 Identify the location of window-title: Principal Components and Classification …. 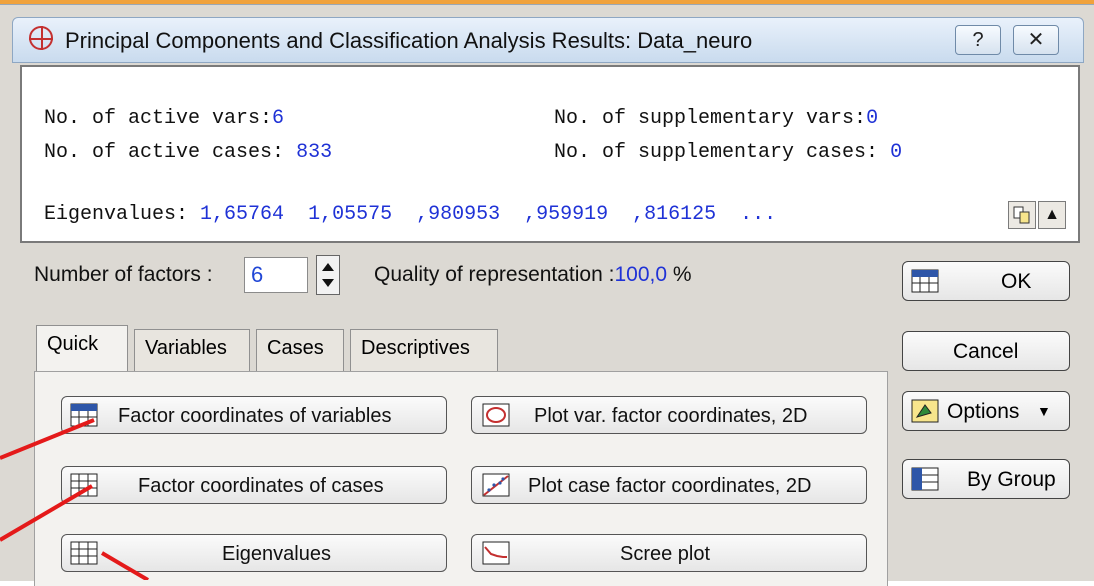
(409, 40).